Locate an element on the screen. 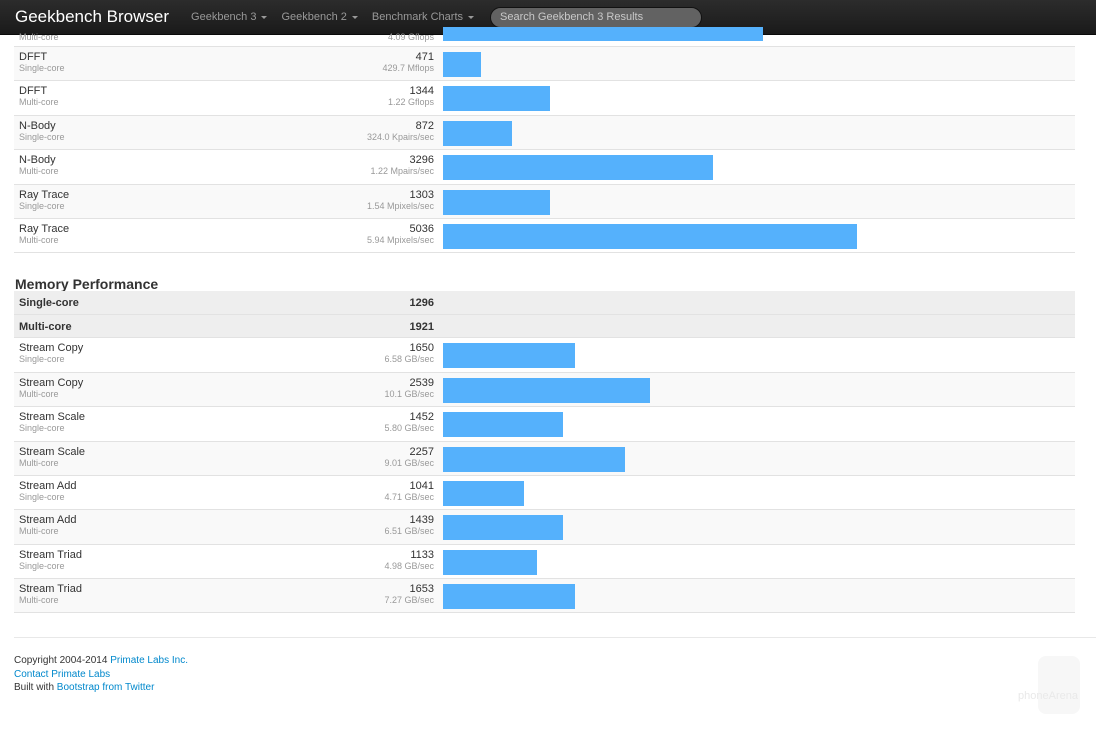 The width and height of the screenshot is (1096, 730). summary-score: 1921 is located at coordinates (421, 326).